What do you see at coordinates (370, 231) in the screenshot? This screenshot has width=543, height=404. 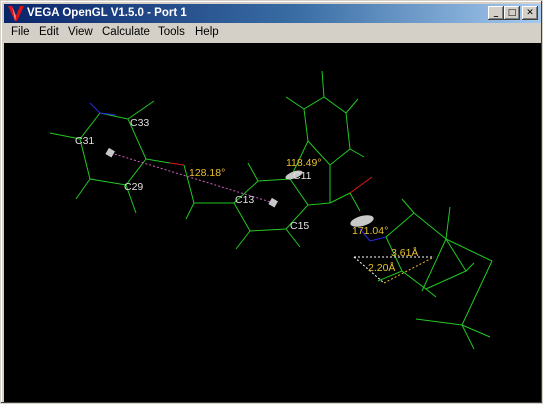 I see `measurement-label: 171.04°` at bounding box center [370, 231].